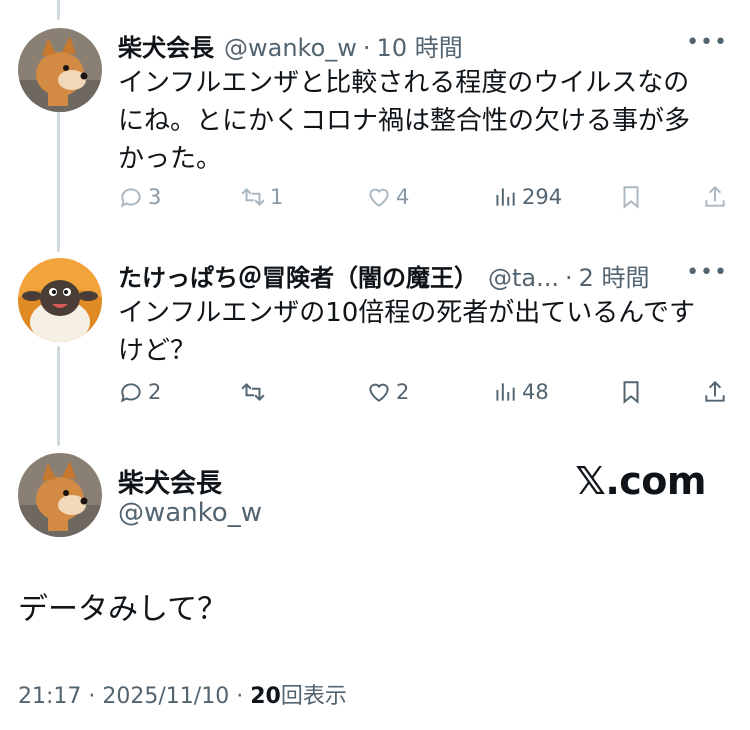  I want to click on tweet-actions: 2 2 48, so click(425, 395).